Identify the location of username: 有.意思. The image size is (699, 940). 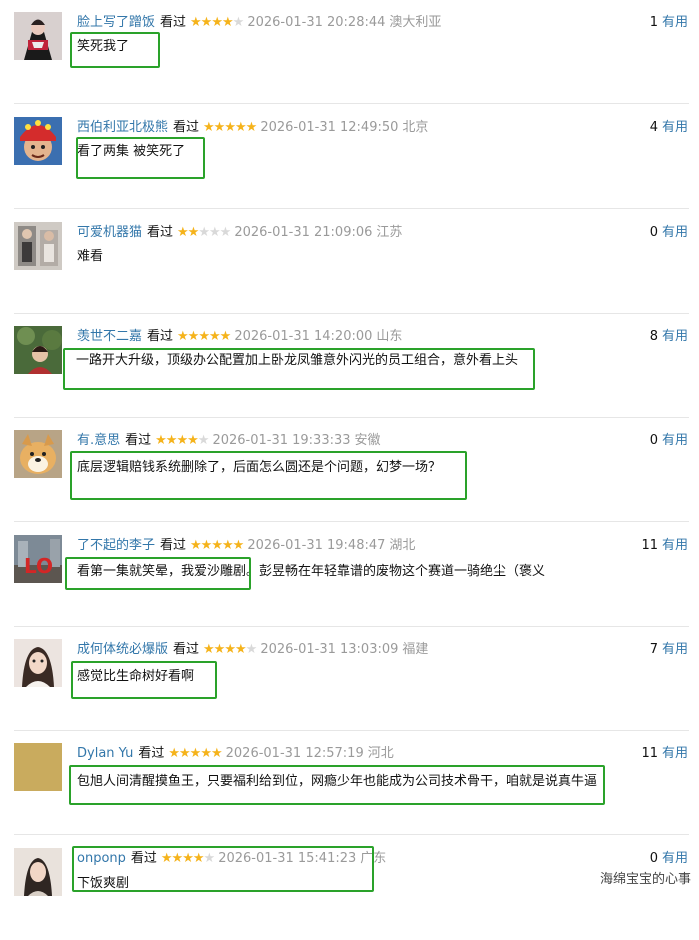
(98, 440).